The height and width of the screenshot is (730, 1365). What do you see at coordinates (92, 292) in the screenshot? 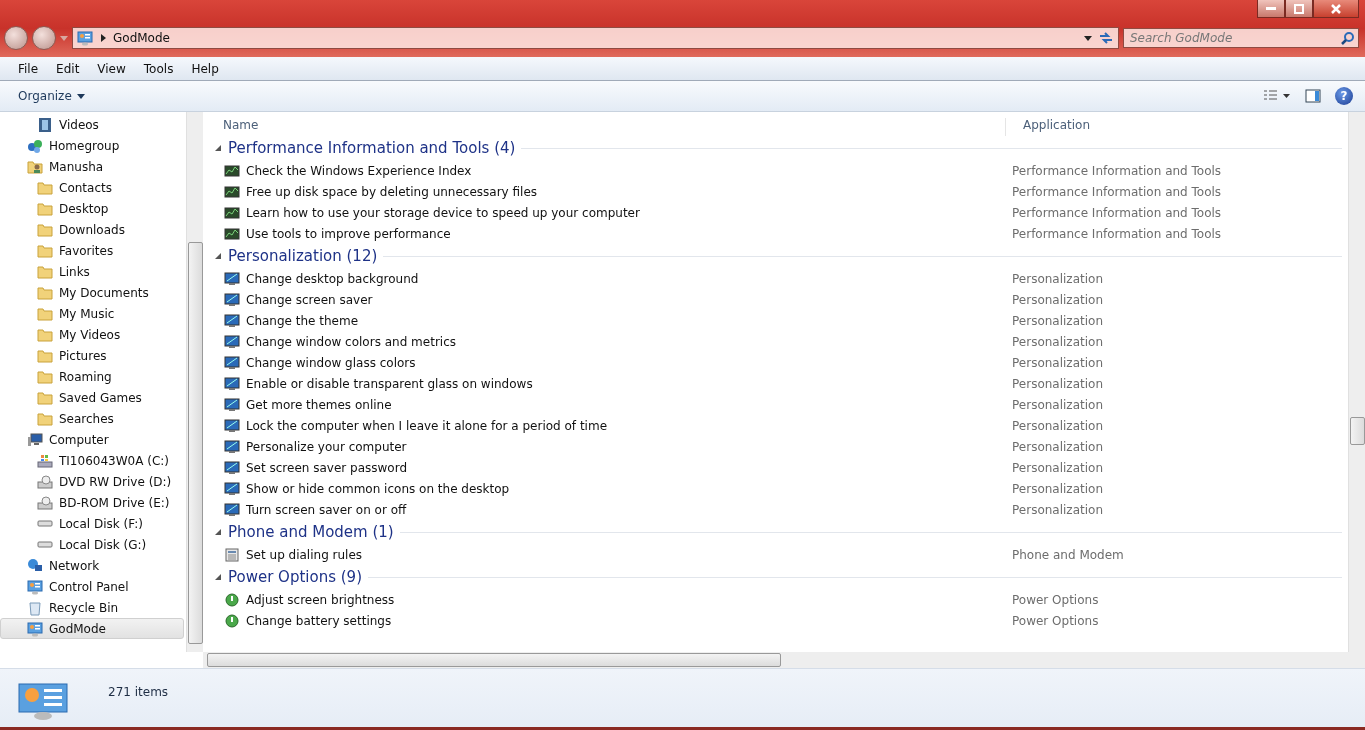
I see `sidebar-item: My Documents` at bounding box center [92, 292].